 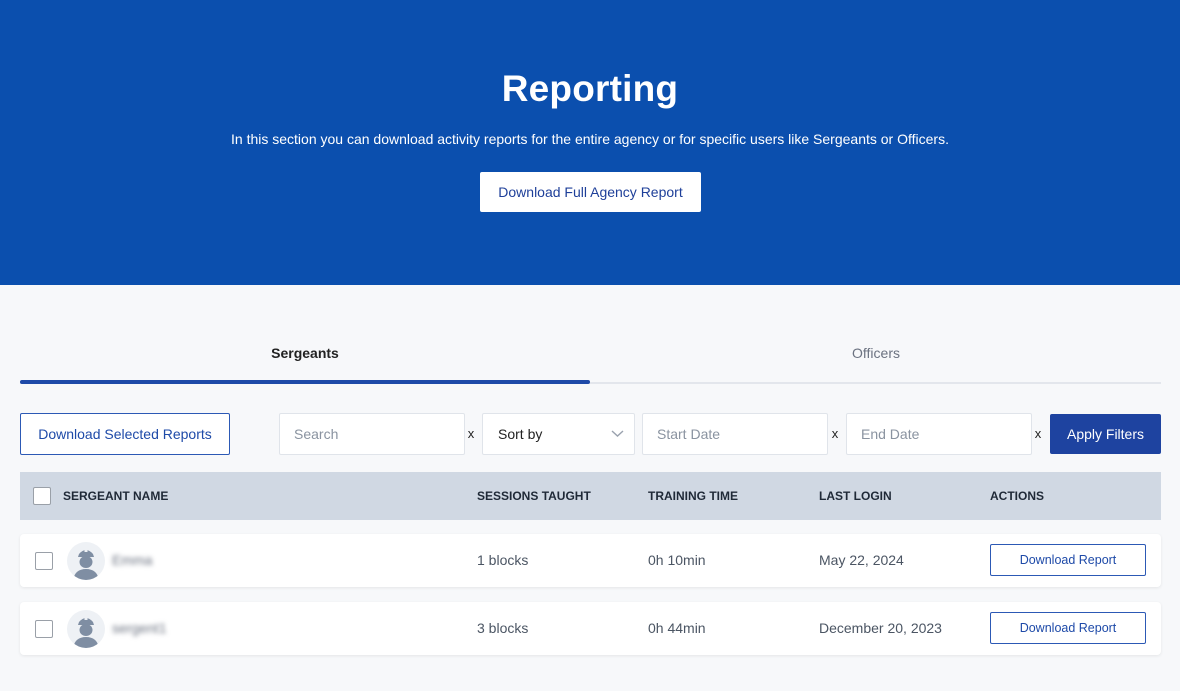 I want to click on clear-search-button: x, so click(x=471, y=433).